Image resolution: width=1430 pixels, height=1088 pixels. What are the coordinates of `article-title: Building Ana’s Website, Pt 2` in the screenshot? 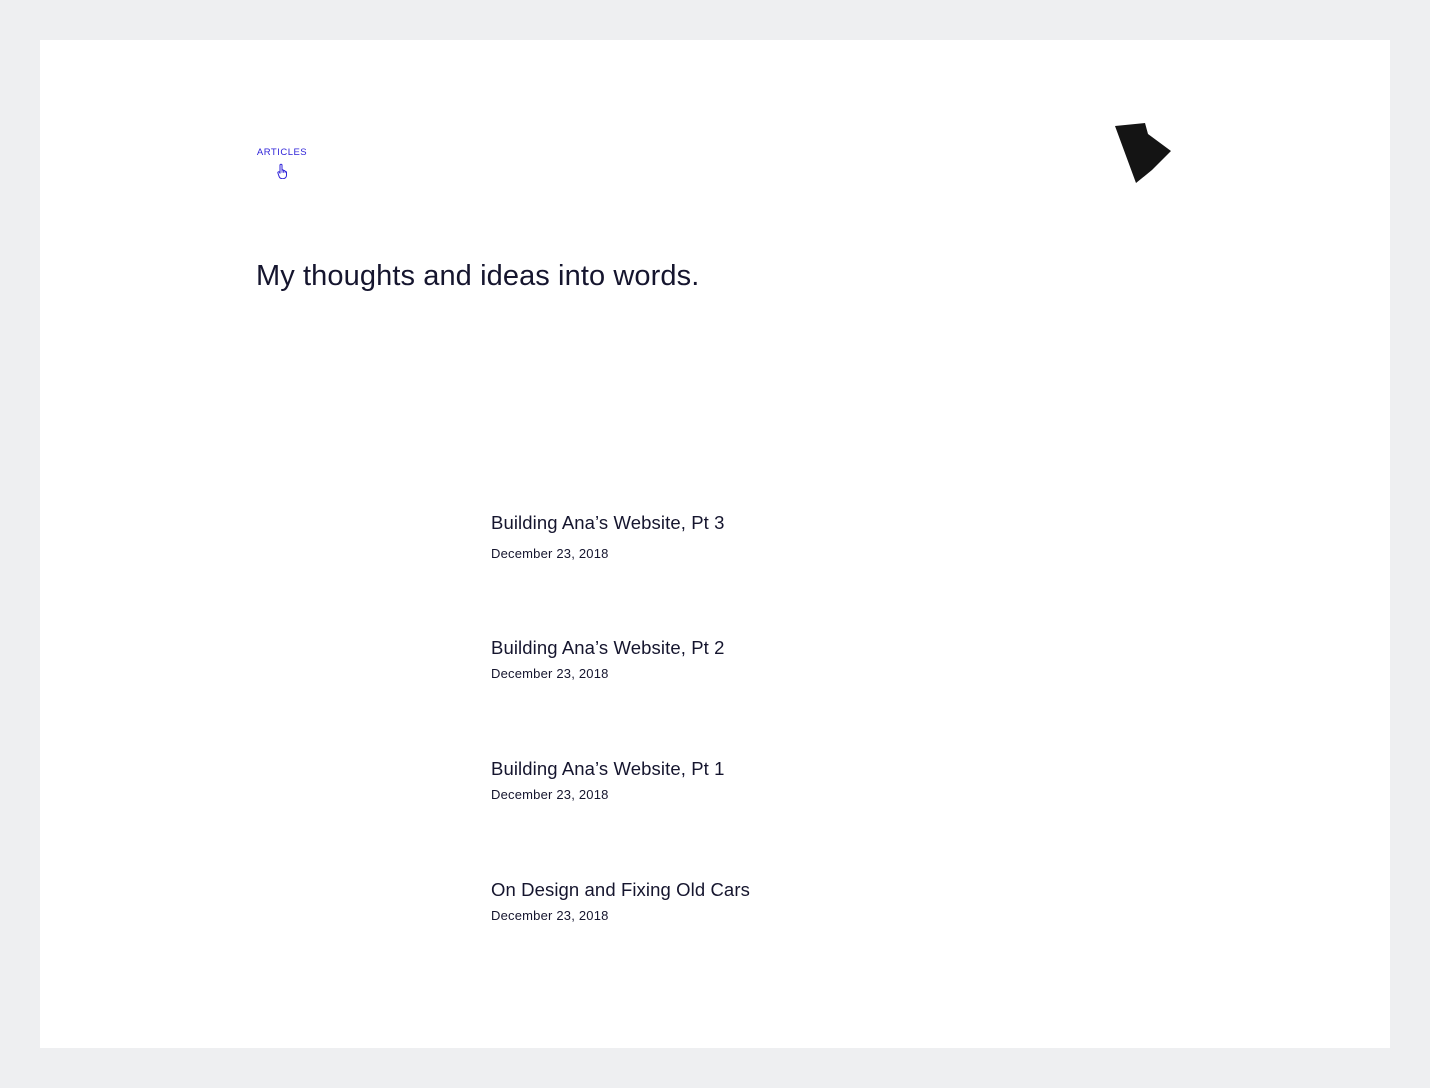 It's located at (751, 648).